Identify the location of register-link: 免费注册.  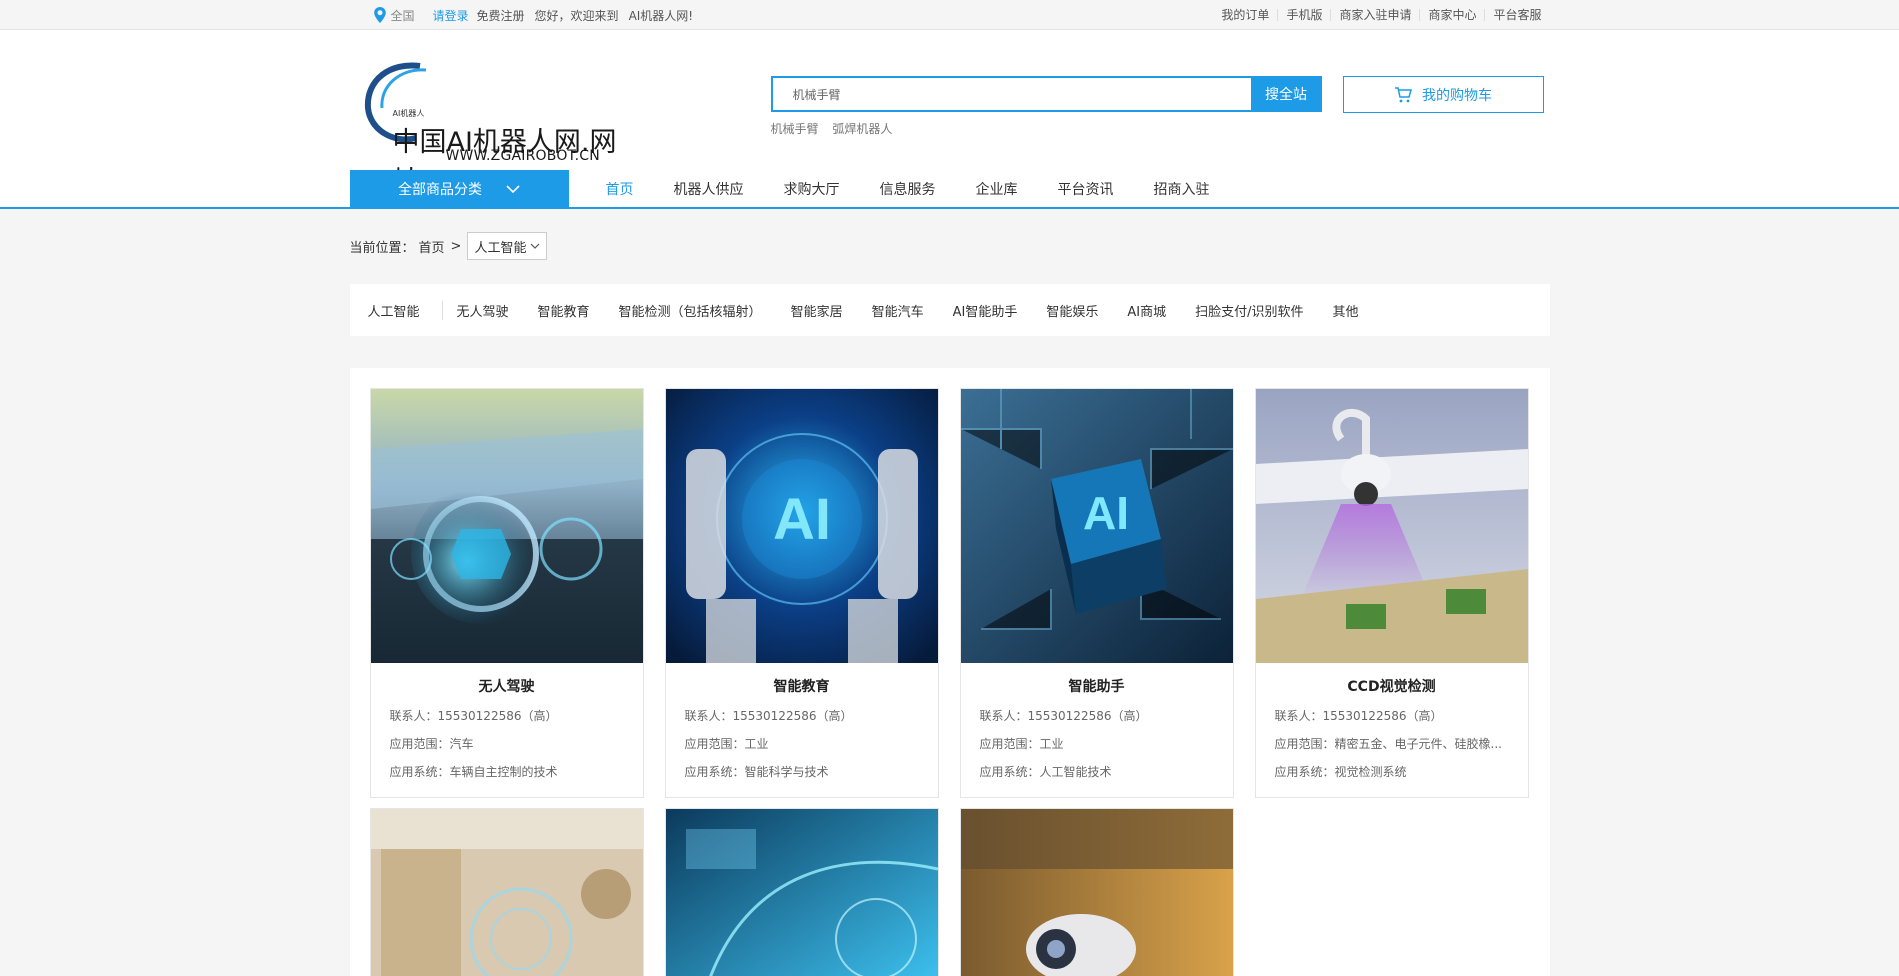
(501, 15).